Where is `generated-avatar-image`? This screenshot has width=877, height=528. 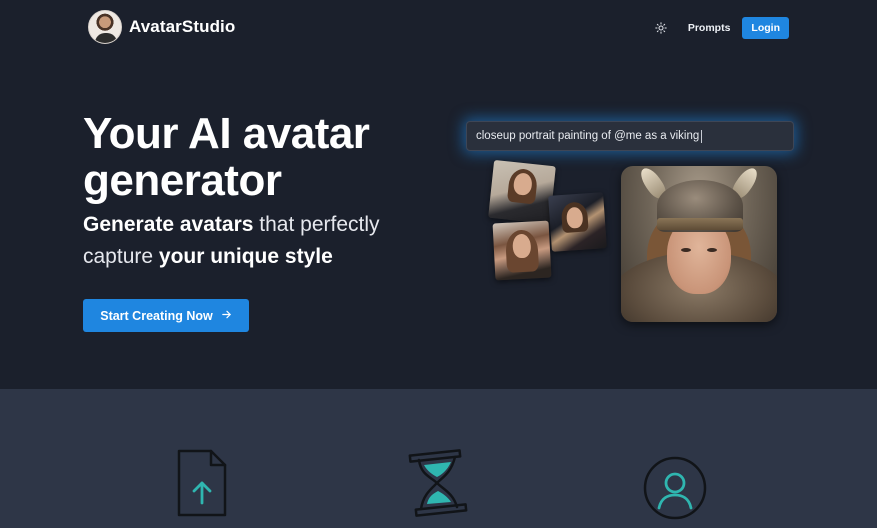 generated-avatar-image is located at coordinates (699, 244).